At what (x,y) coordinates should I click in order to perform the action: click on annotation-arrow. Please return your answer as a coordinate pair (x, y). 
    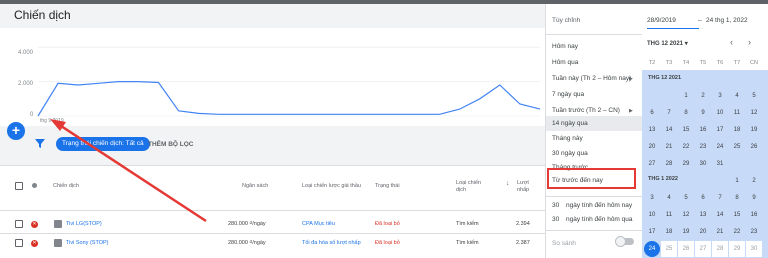
    Looking at the image, I should click on (128, 171).